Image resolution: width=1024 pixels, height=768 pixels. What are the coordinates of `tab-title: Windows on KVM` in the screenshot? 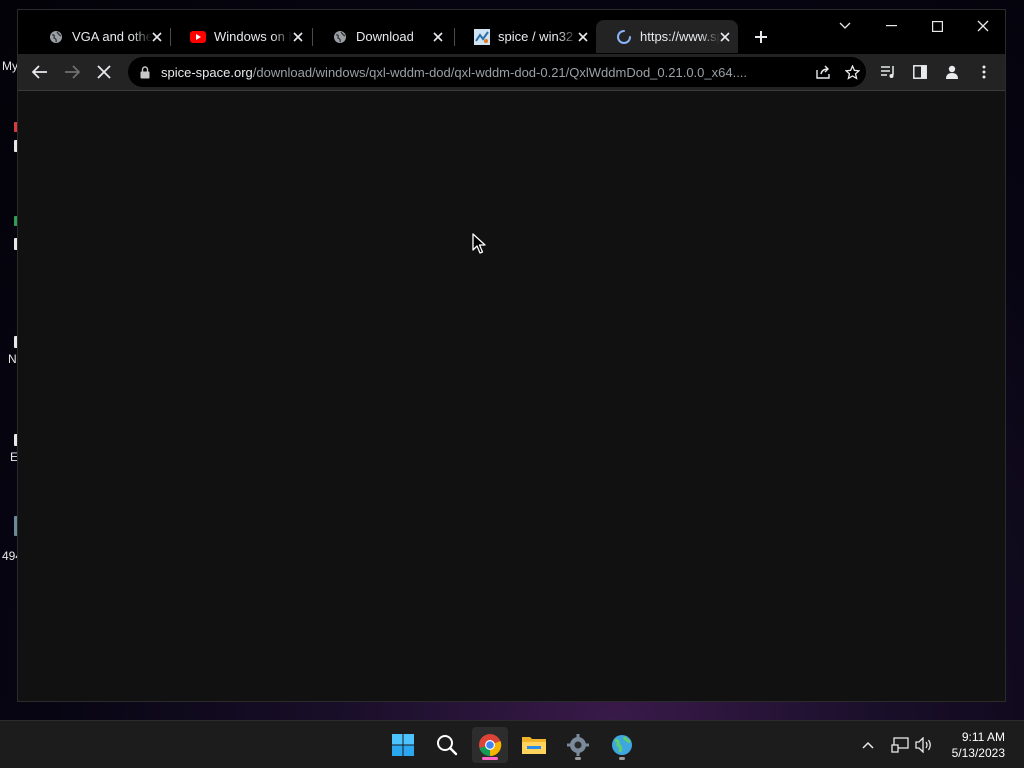 It's located at (253, 36).